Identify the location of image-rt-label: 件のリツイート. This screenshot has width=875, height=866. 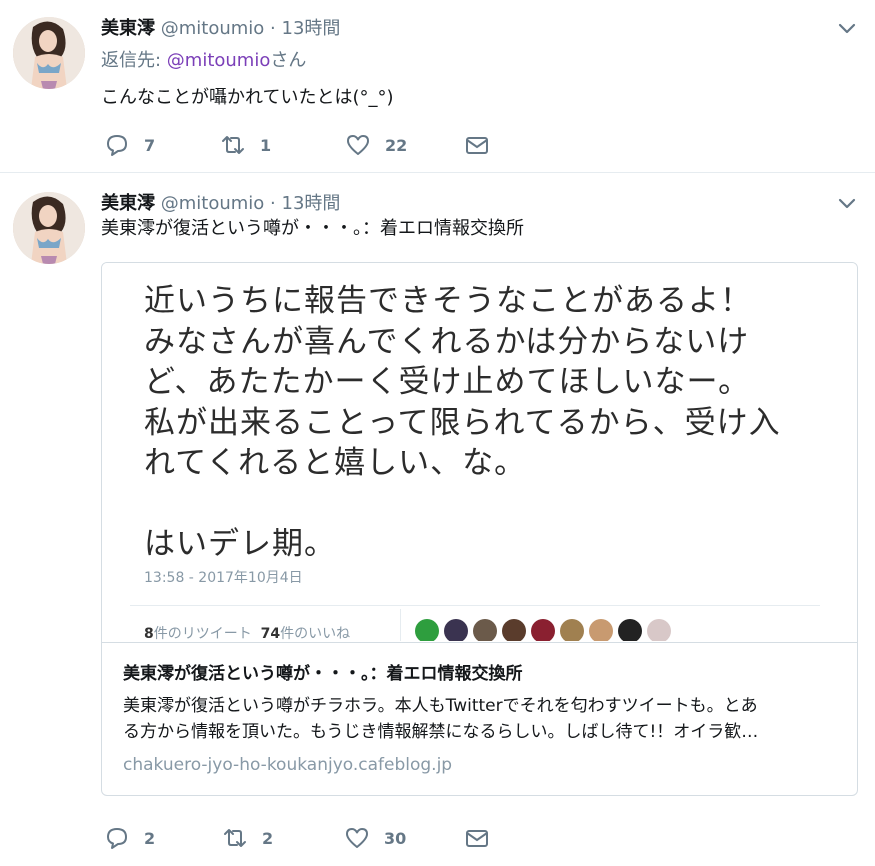
(202, 633).